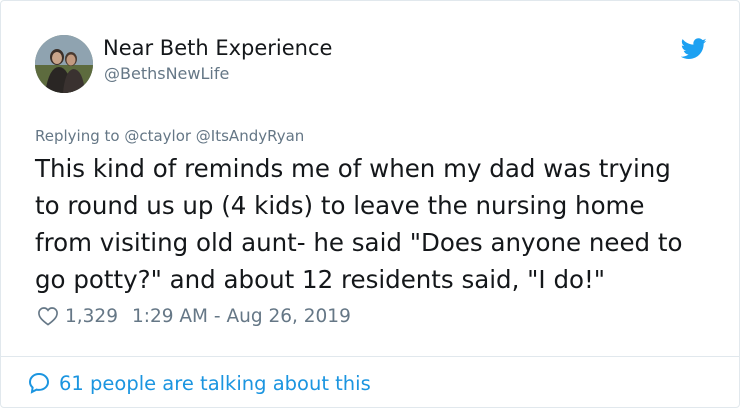 This screenshot has width=740, height=408. What do you see at coordinates (166, 73) in the screenshot?
I see `author-handle: @BethsNewLife` at bounding box center [166, 73].